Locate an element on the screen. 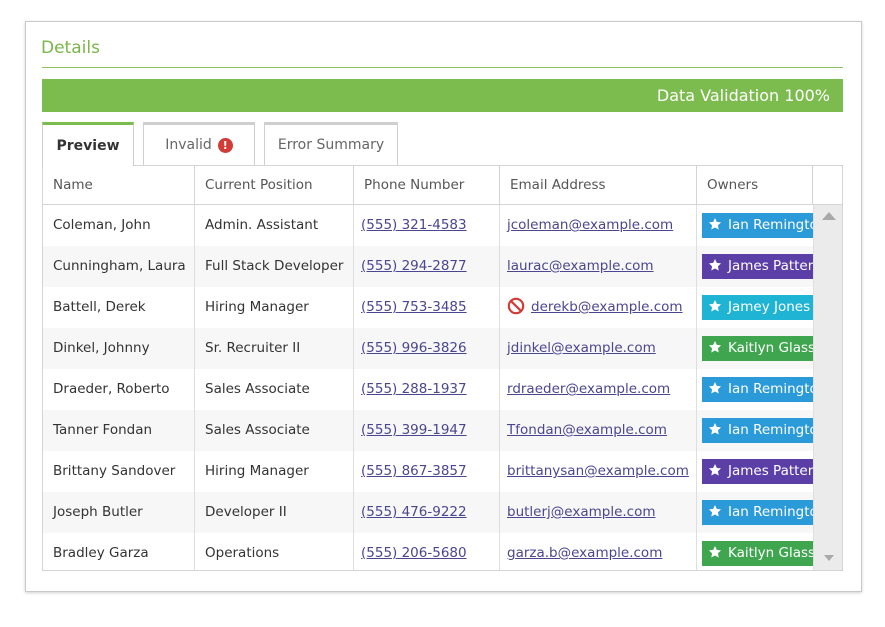  phone-link: (555) 294-2877 is located at coordinates (414, 266).